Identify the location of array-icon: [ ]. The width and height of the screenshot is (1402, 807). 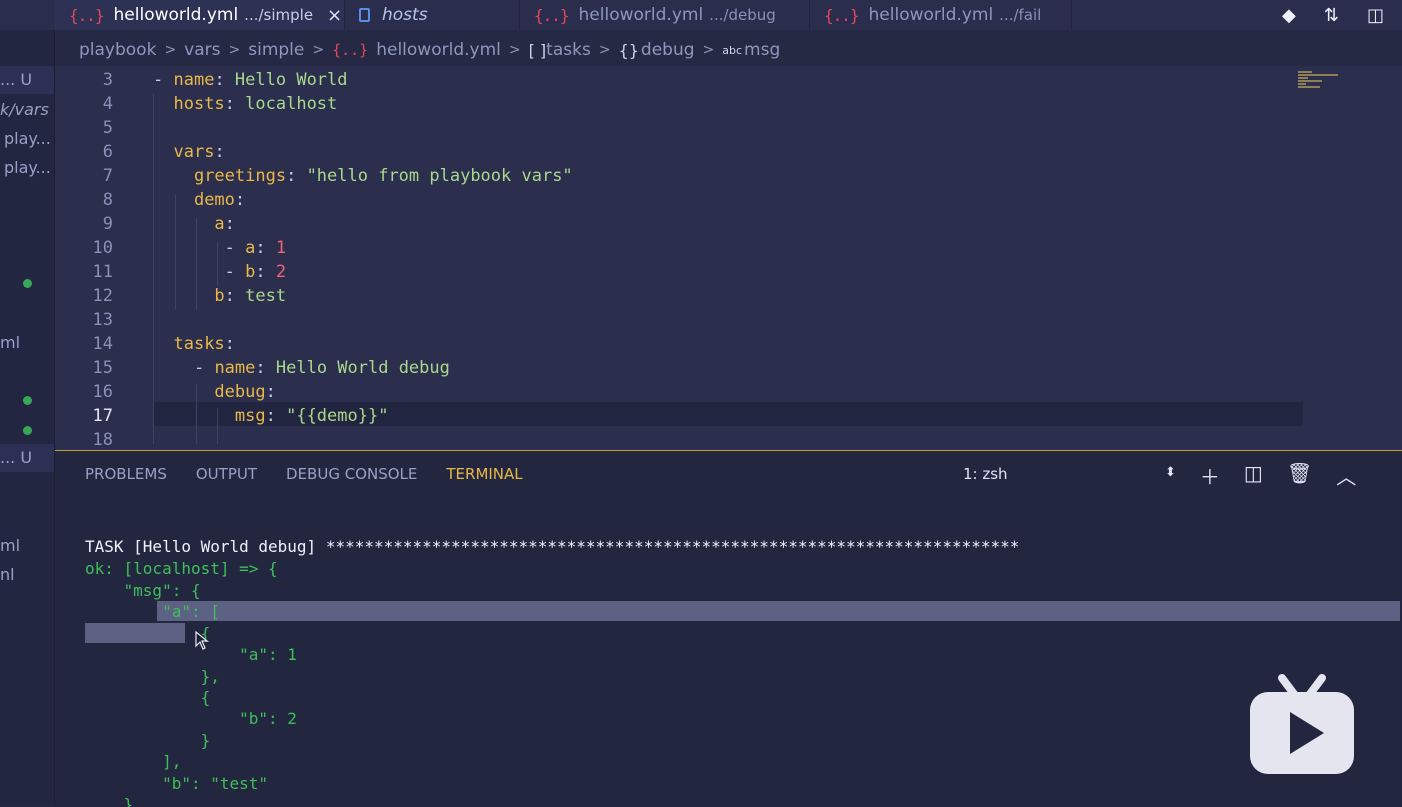
(537, 50).